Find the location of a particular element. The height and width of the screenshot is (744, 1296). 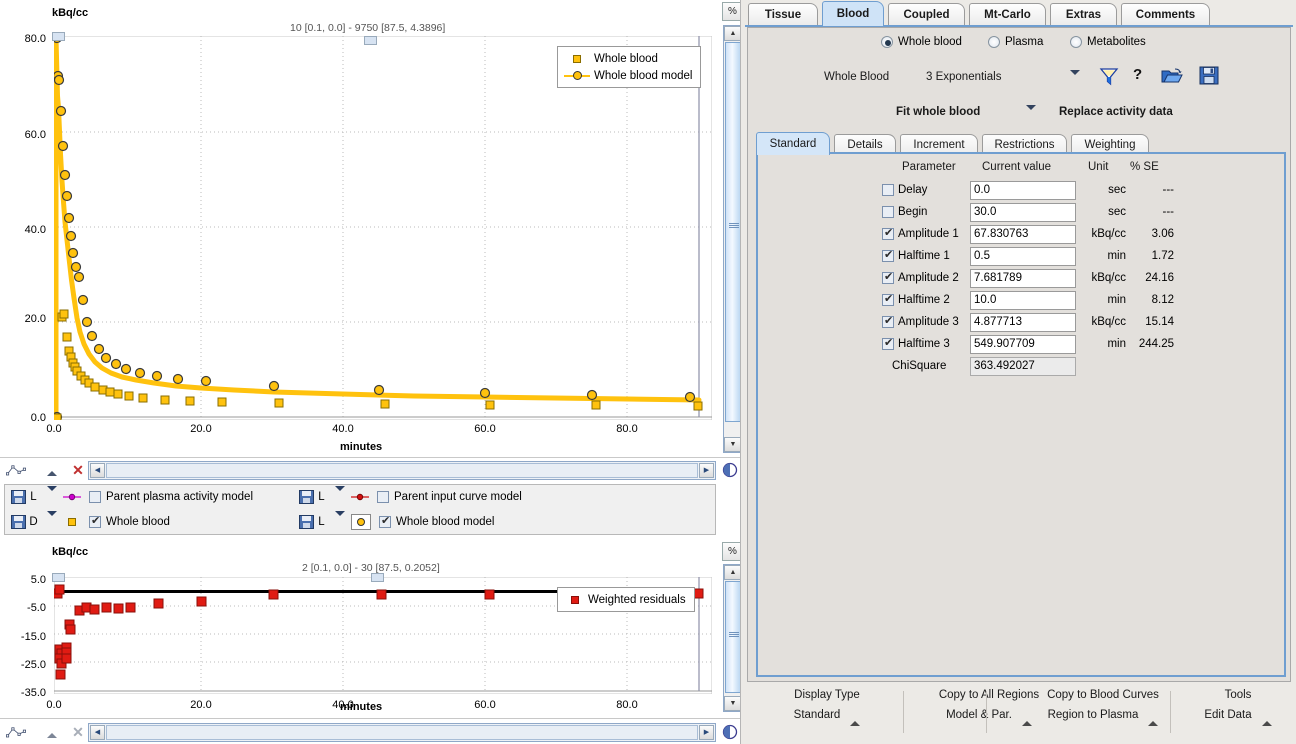

tab-mt-carlo: Mt-Carlo is located at coordinates (1007, 14).